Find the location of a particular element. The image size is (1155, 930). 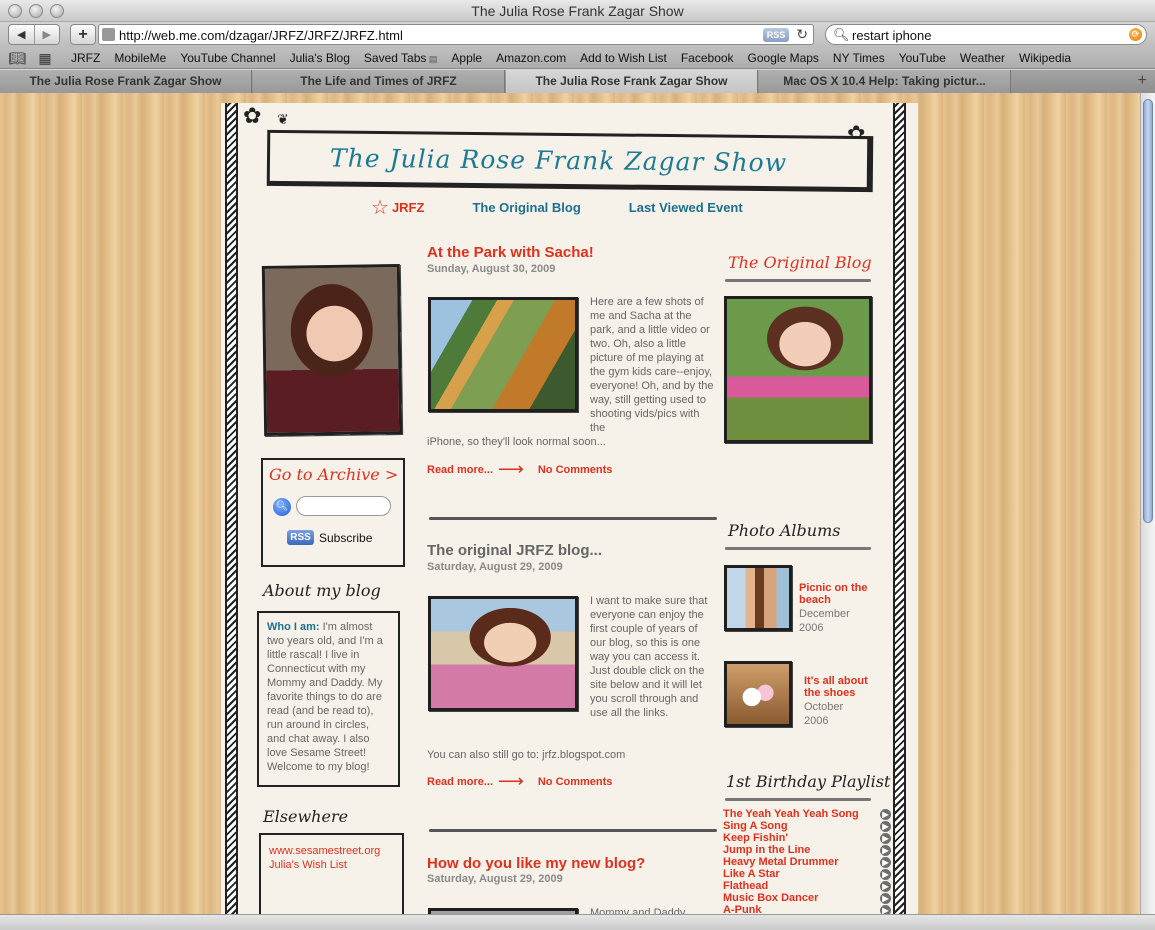

song-title: A-Punk is located at coordinates (742, 909).